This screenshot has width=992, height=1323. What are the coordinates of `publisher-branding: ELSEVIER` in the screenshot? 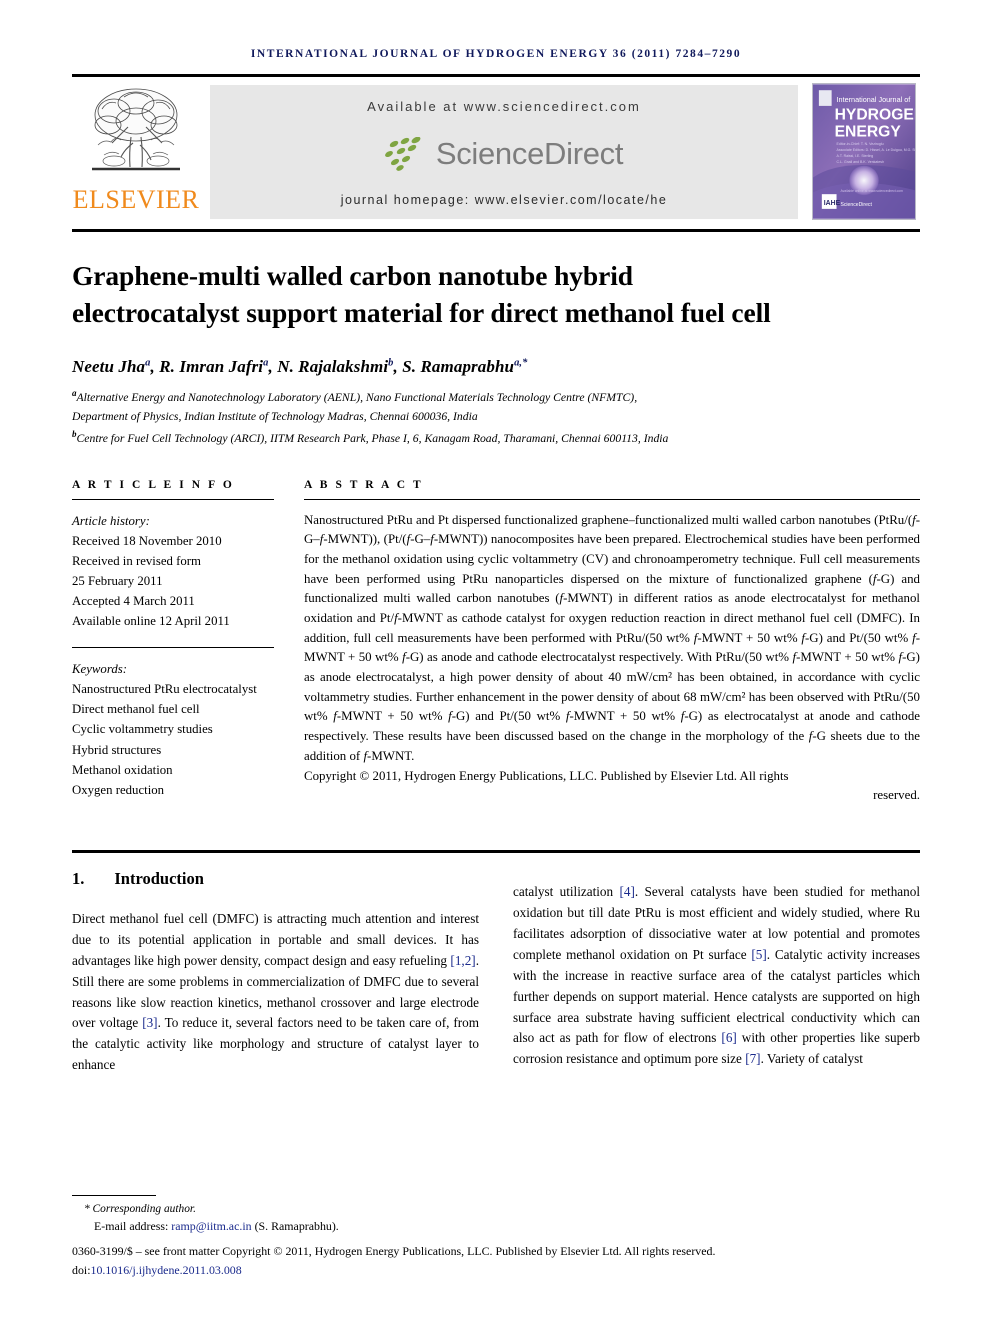 It's located at (136, 153).